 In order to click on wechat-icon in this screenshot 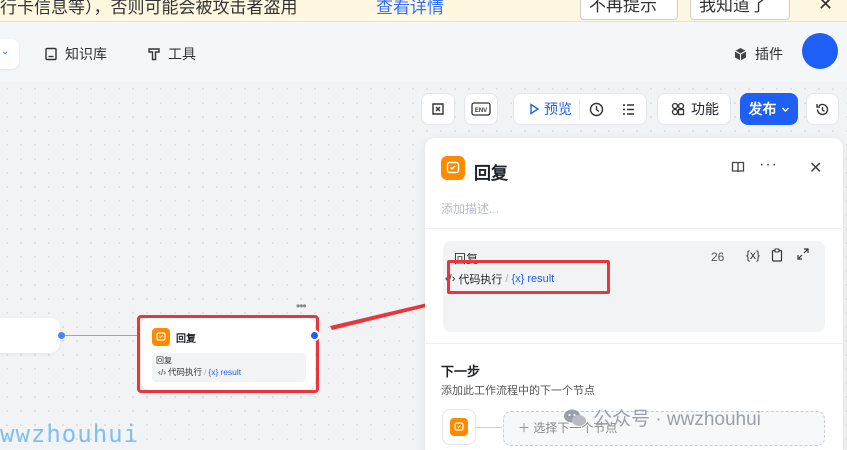, I will do `click(575, 417)`.